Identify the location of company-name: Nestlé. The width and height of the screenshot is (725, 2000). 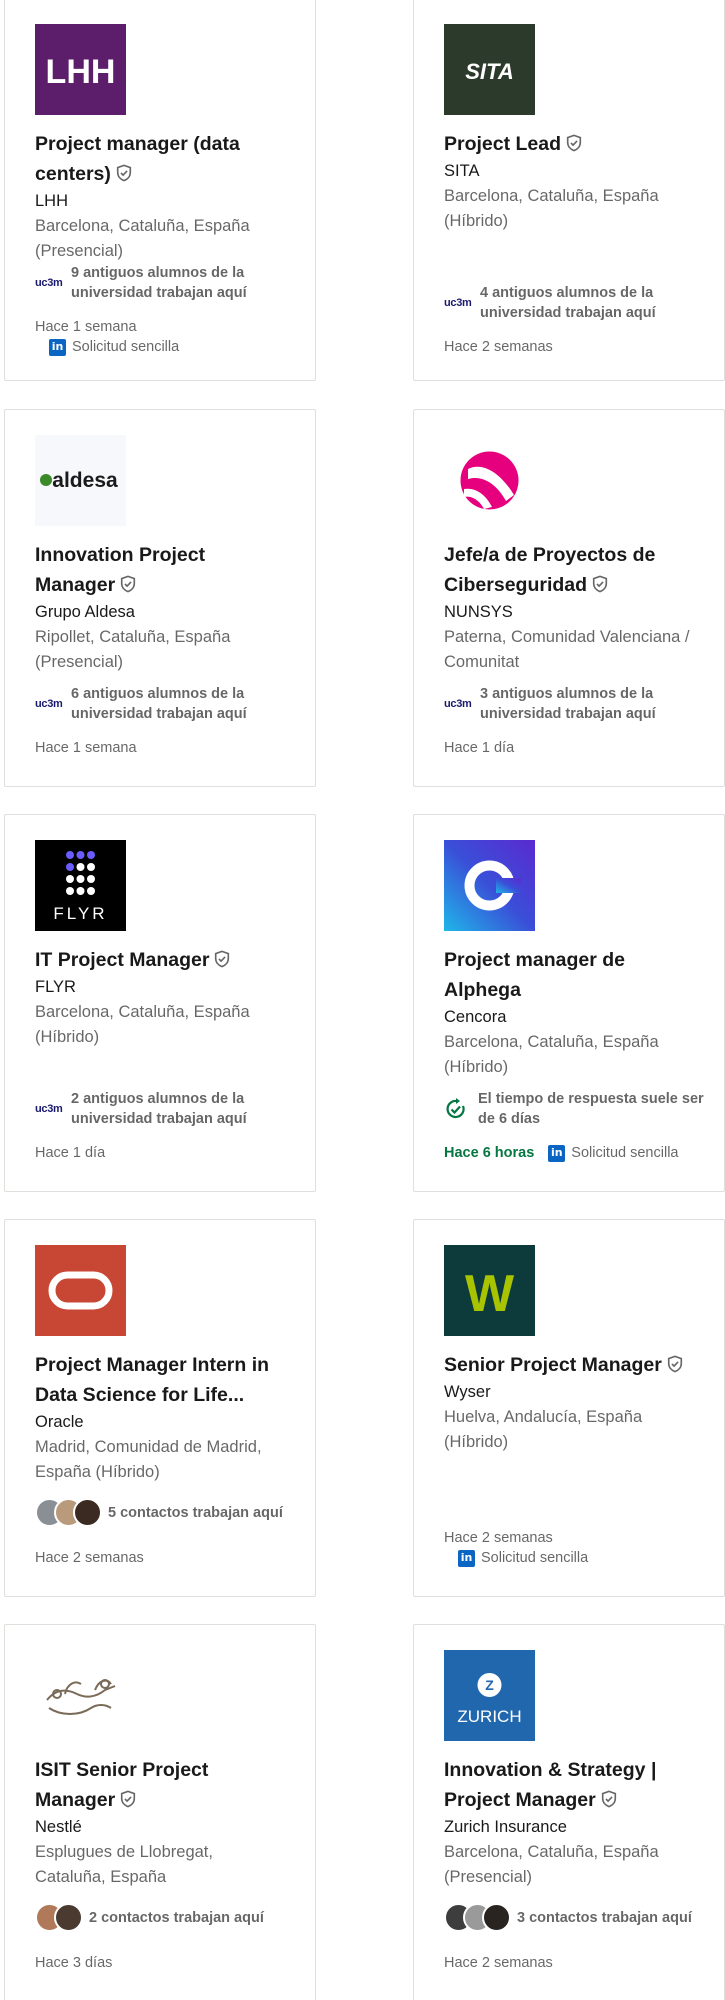
(58, 1827).